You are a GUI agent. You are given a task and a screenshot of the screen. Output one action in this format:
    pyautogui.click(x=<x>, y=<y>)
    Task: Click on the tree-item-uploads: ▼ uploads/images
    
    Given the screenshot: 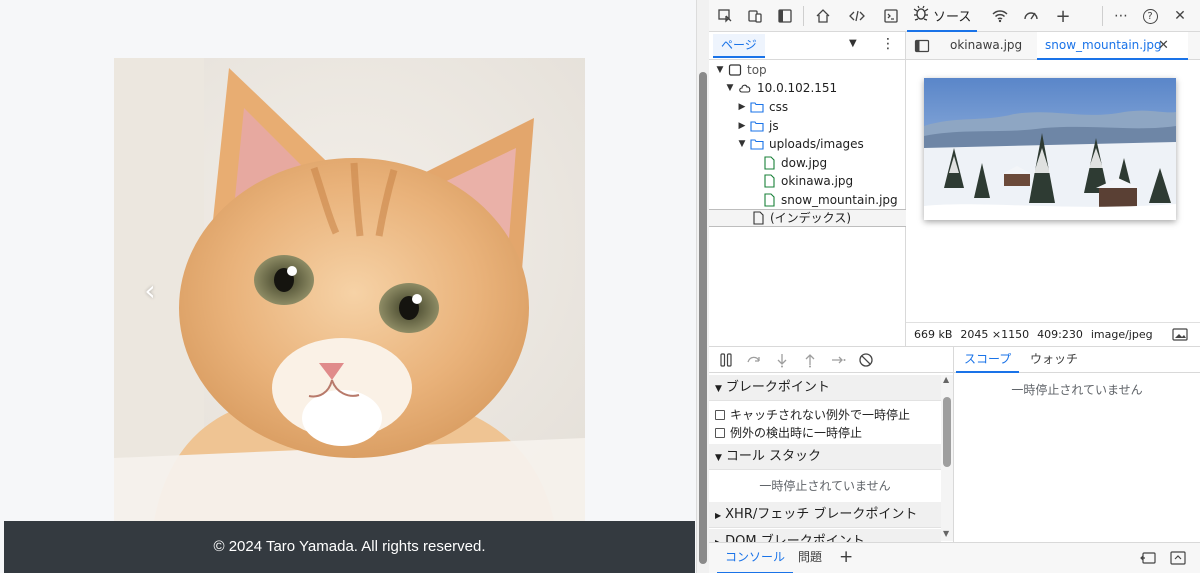 What is the action you would take?
    pyautogui.click(x=786, y=144)
    